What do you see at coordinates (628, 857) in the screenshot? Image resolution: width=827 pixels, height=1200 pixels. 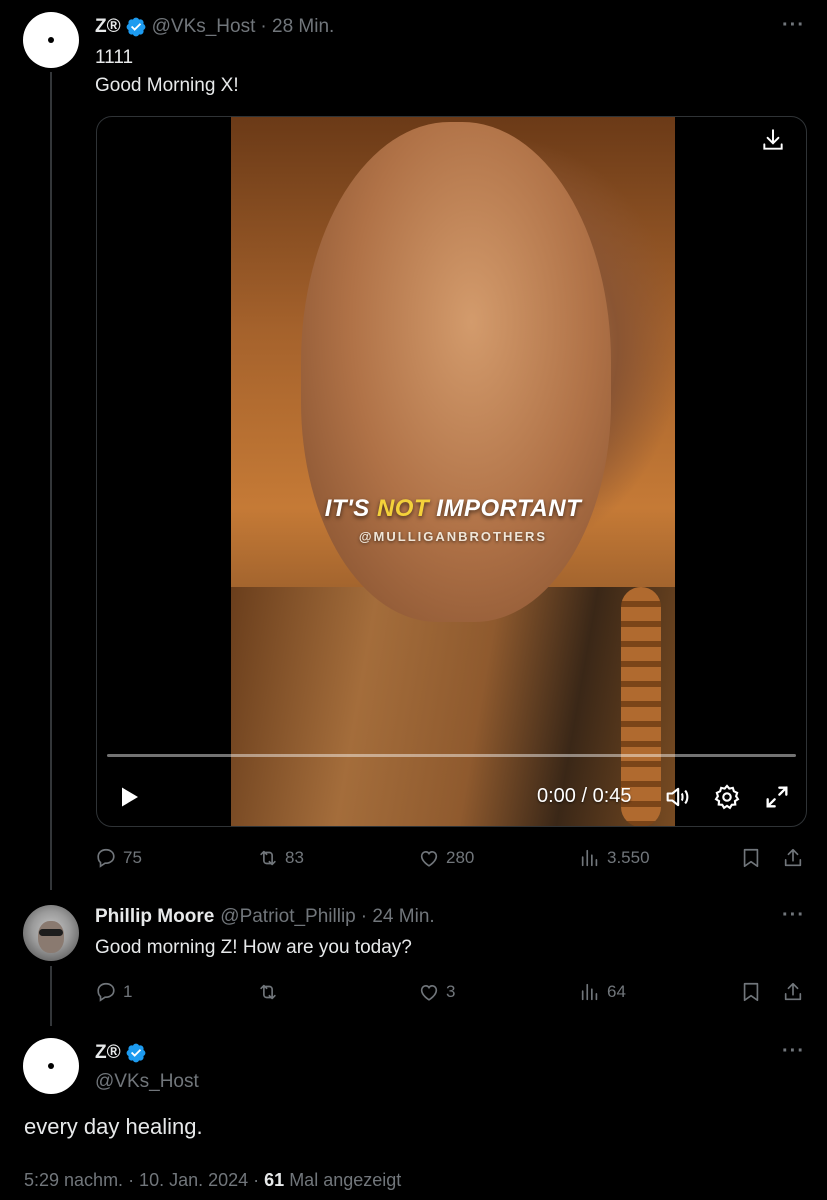 I see `views-count: 3.550` at bounding box center [628, 857].